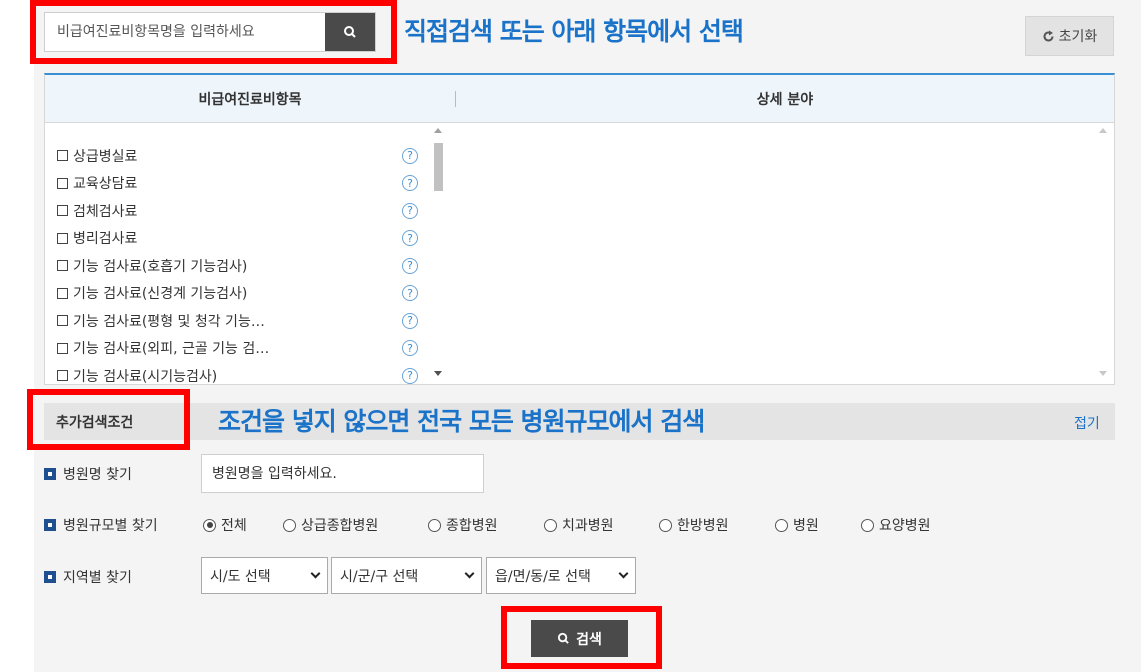 This screenshot has height=672, width=1141. I want to click on item-search-input, so click(185, 32).